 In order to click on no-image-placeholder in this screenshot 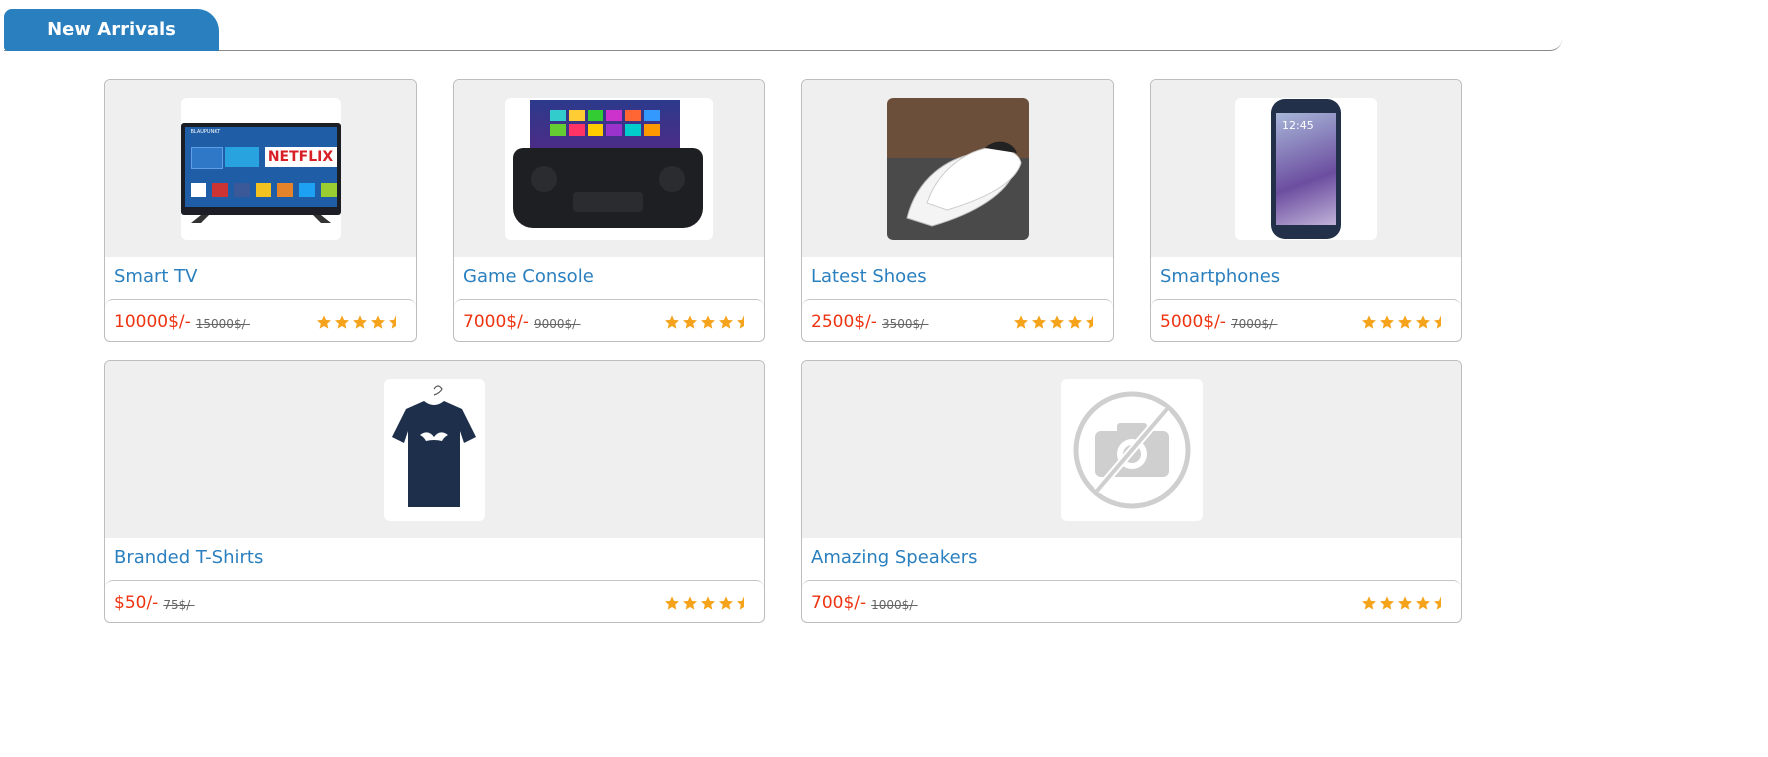, I will do `click(1131, 449)`.